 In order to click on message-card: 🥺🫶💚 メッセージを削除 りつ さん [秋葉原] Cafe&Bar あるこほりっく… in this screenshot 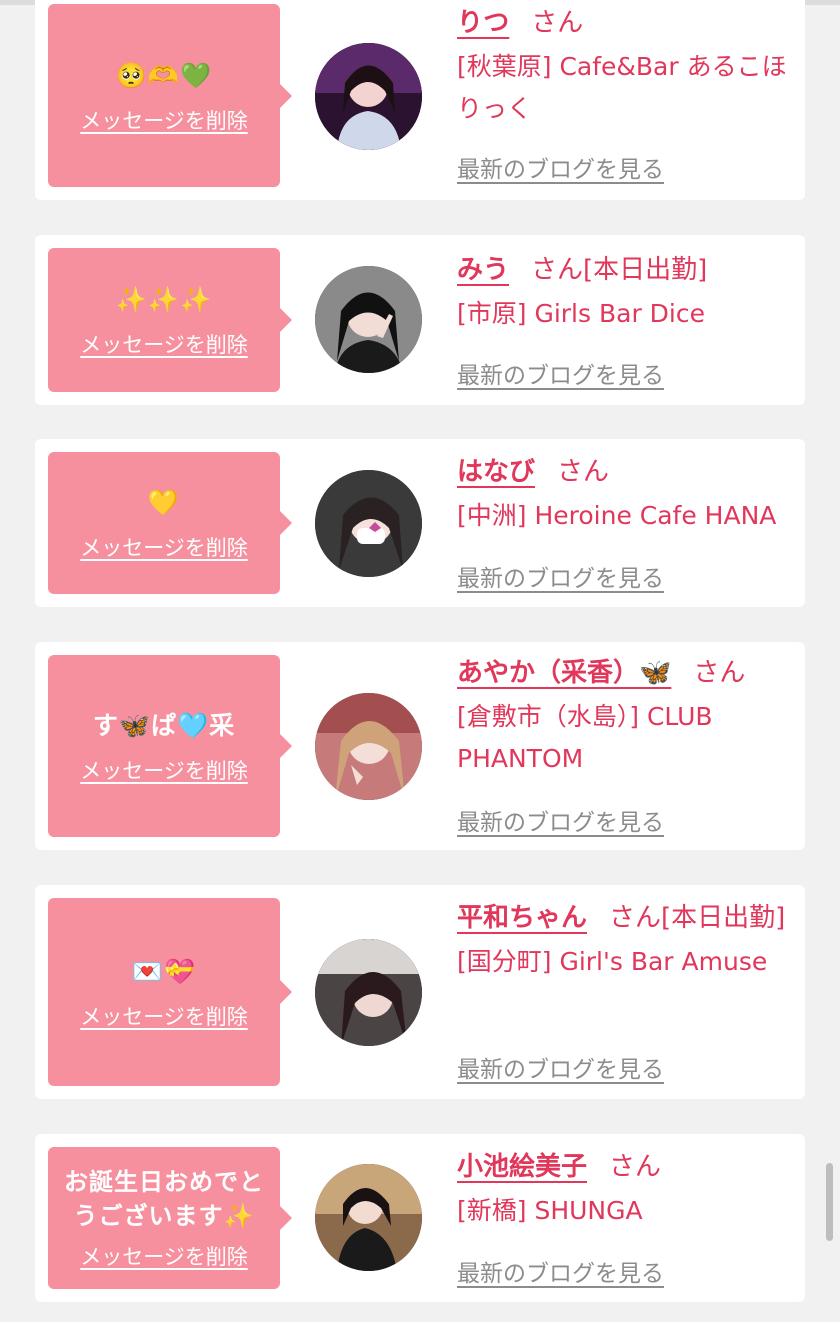, I will do `click(420, 100)`.